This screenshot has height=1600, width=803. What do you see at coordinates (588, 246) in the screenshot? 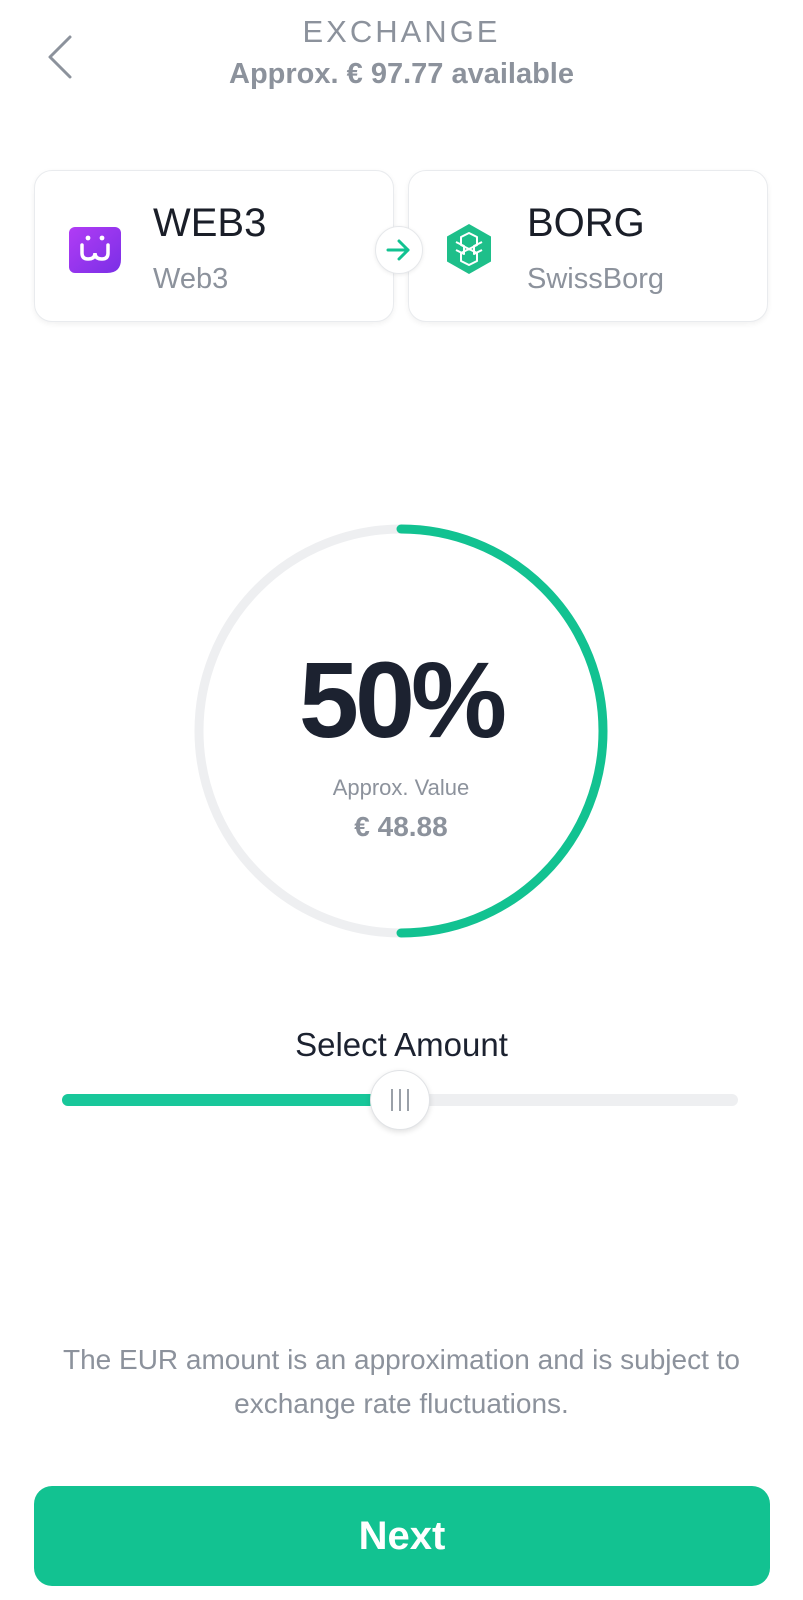
I see `to-asset-card: BORG SwissBorg` at bounding box center [588, 246].